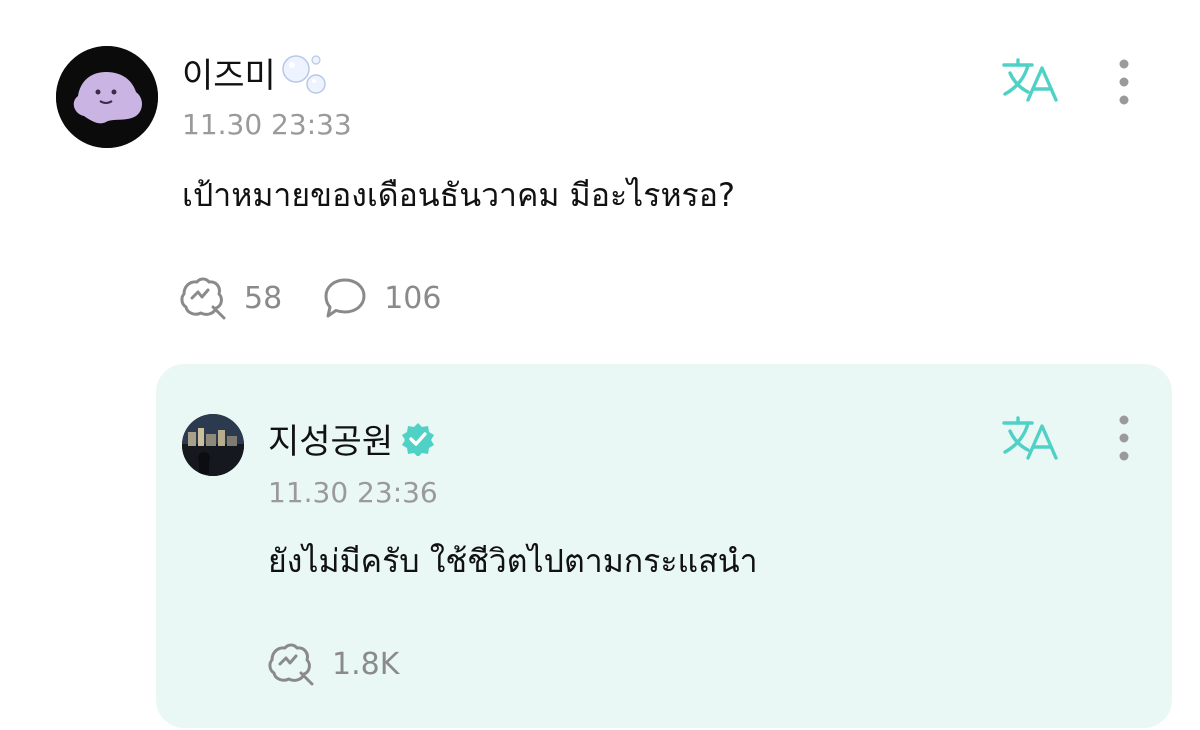 The image size is (1200, 730). What do you see at coordinates (263, 298) in the screenshot?
I see `reaction-count: 58` at bounding box center [263, 298].